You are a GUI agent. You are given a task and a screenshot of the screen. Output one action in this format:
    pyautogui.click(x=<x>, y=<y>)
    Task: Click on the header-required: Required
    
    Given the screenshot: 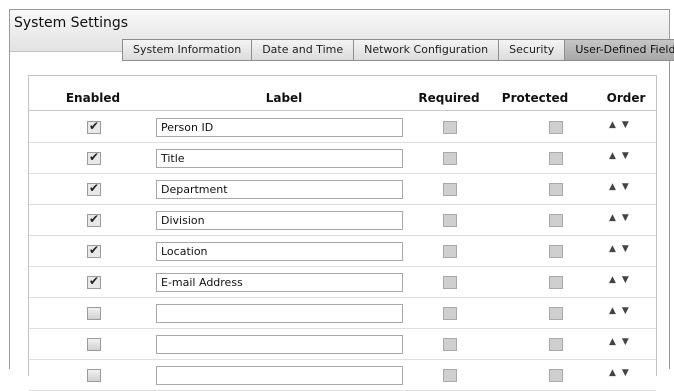 What is the action you would take?
    pyautogui.click(x=449, y=98)
    